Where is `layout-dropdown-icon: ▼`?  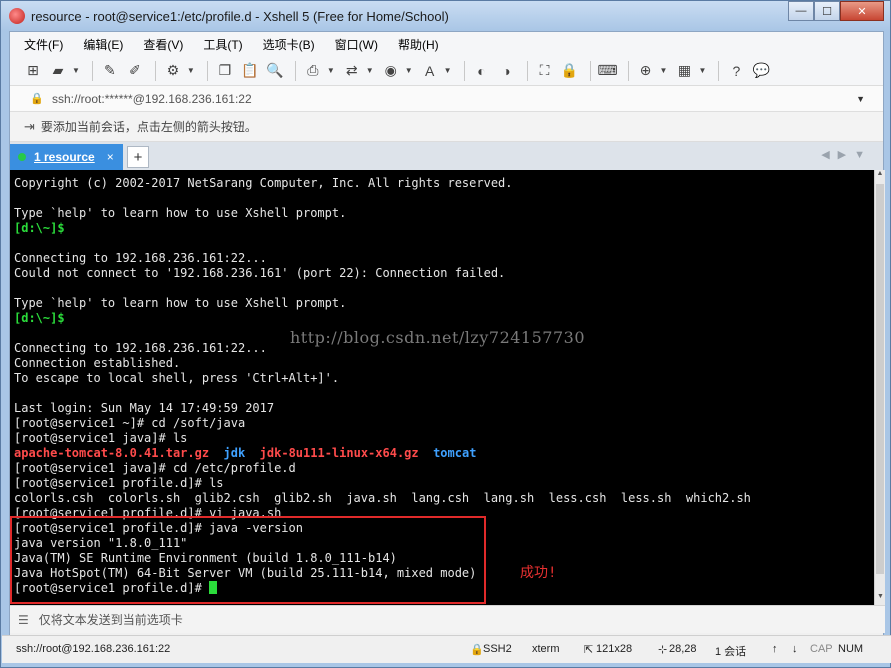
layout-dropdown-icon: ▼ is located at coordinates (702, 70).